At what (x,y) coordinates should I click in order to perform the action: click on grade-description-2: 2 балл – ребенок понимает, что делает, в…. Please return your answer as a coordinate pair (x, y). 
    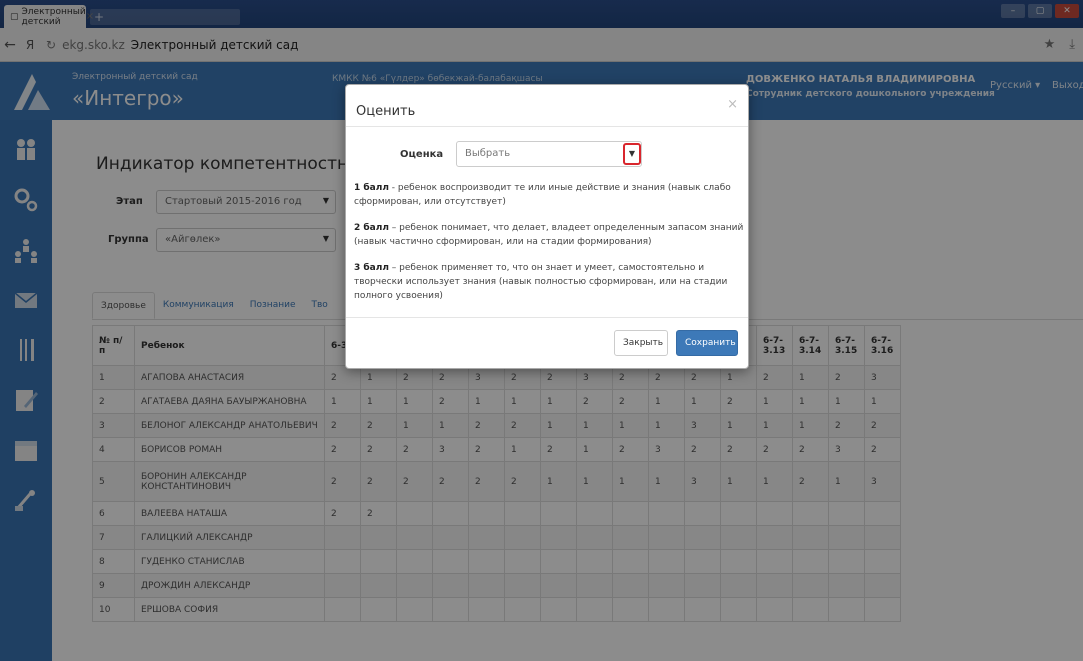
    Looking at the image, I should click on (549, 235).